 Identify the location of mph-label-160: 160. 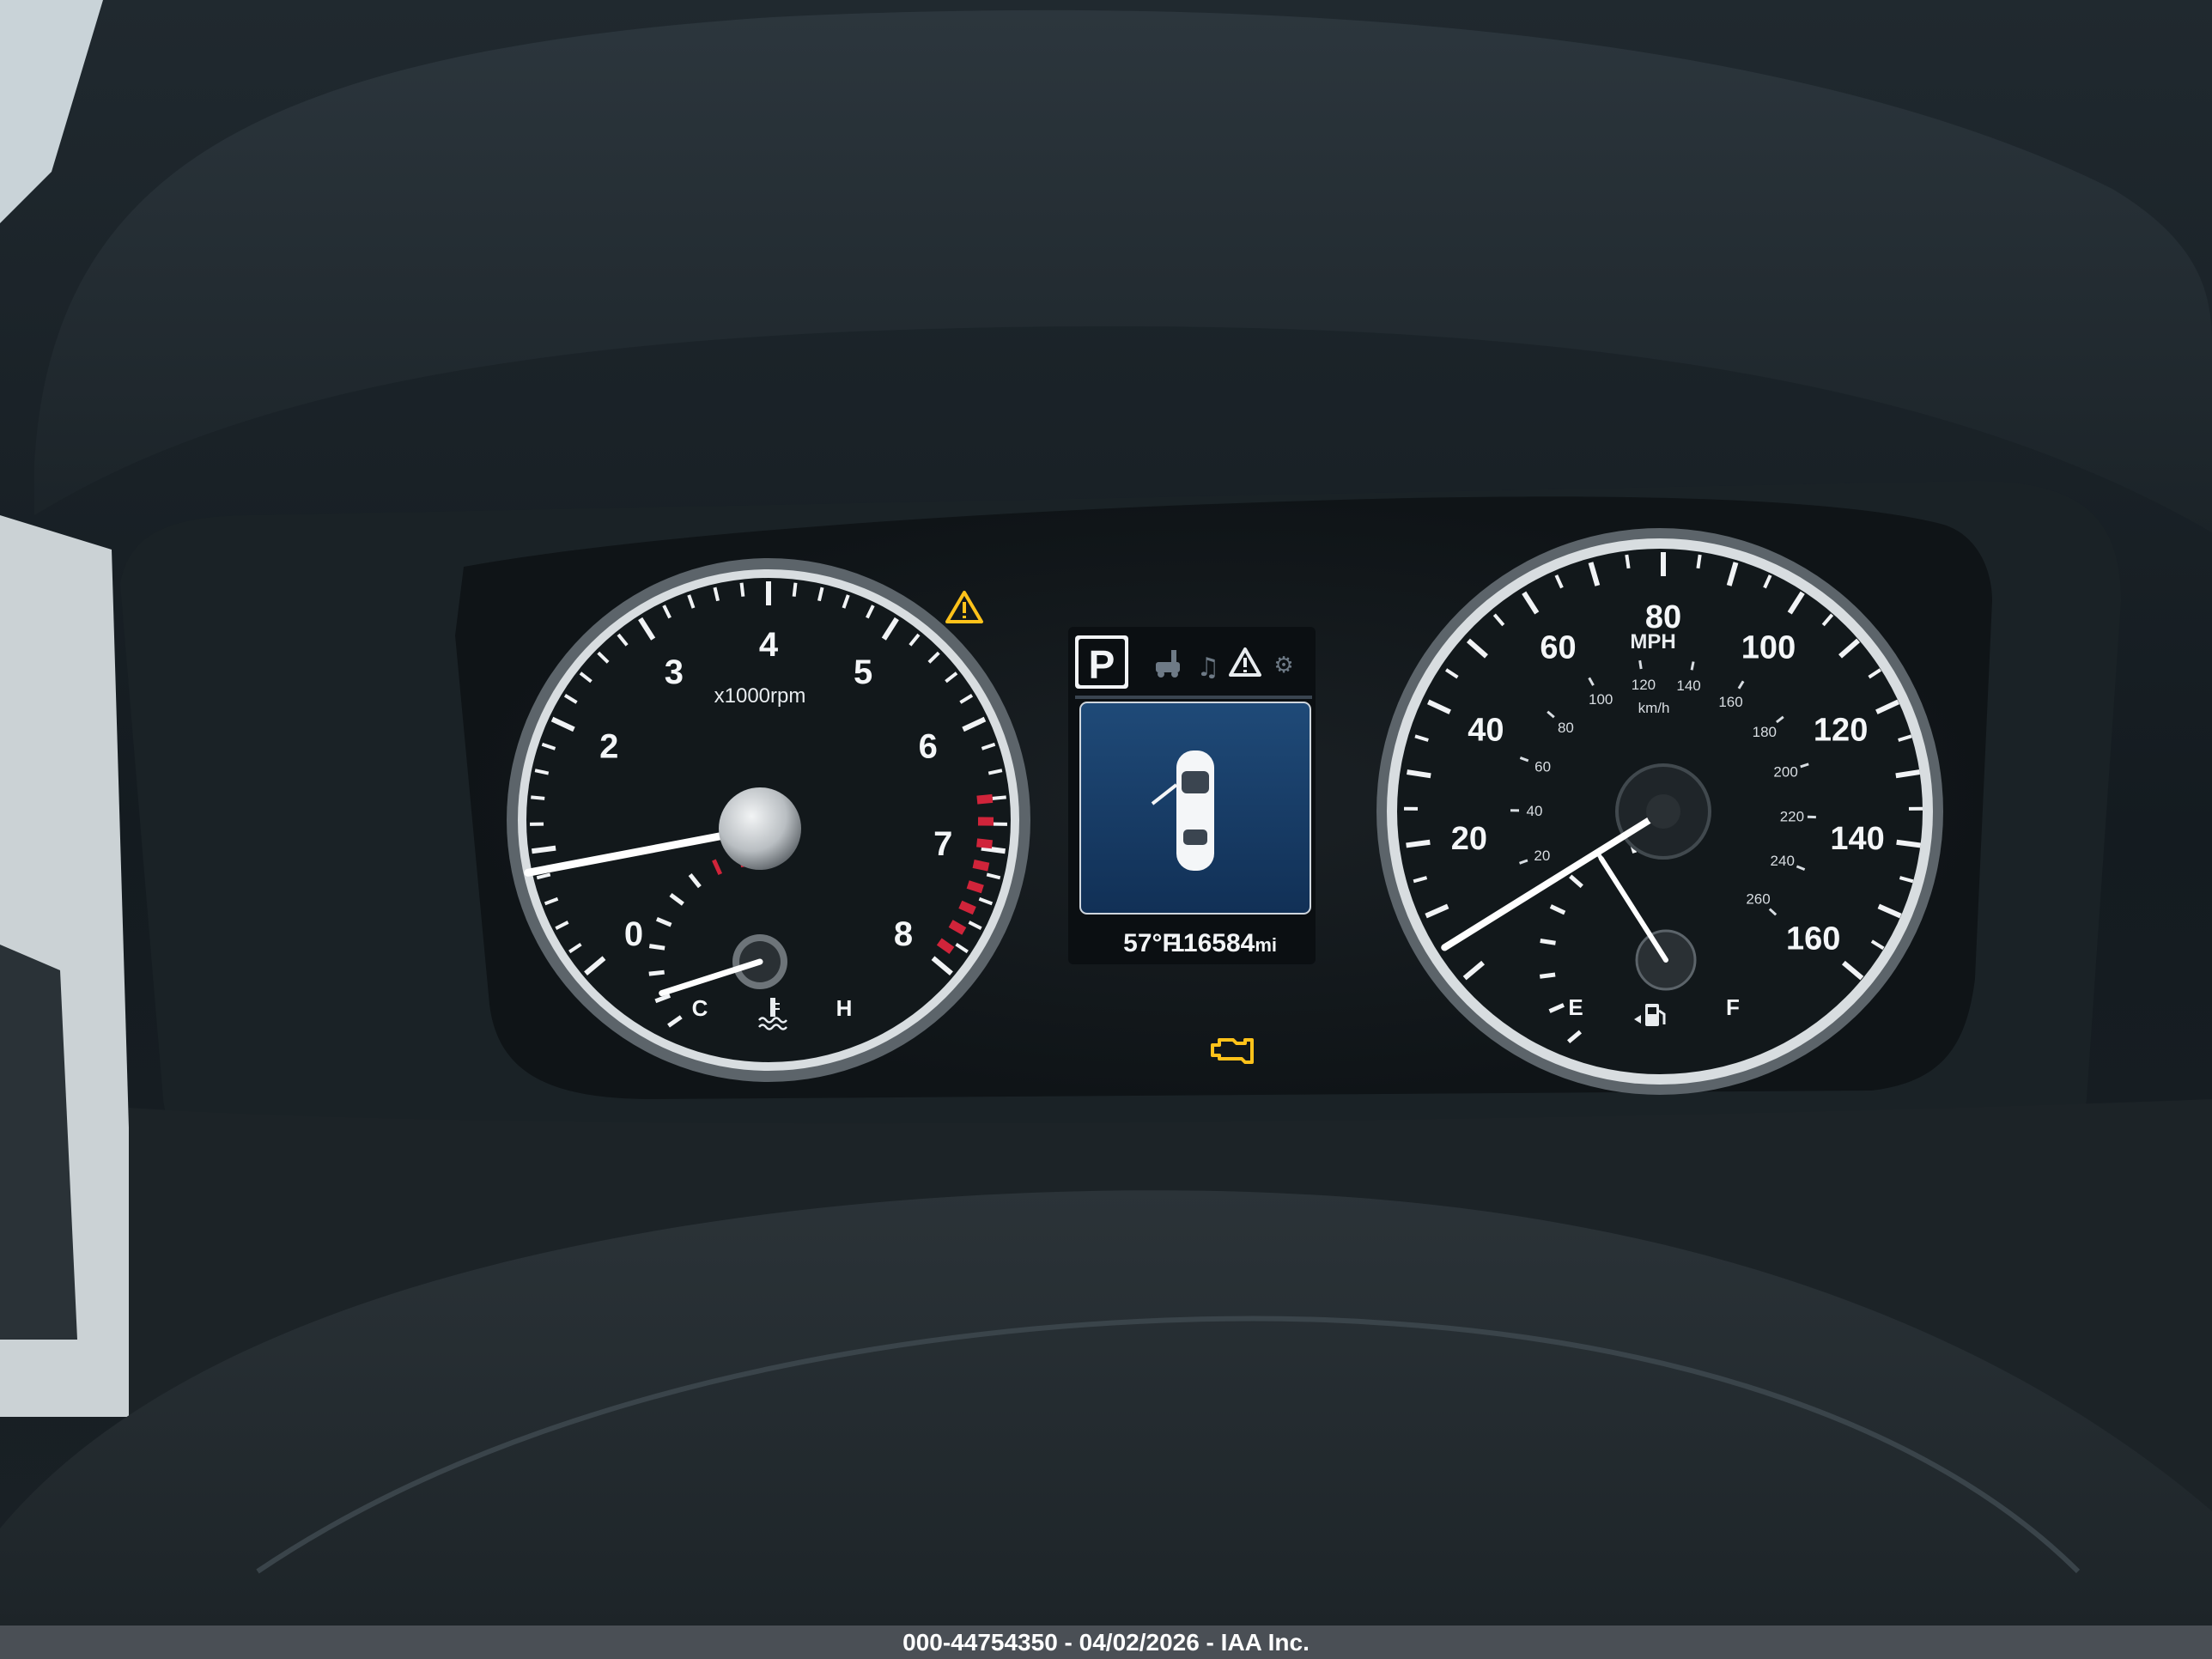
(1813, 939).